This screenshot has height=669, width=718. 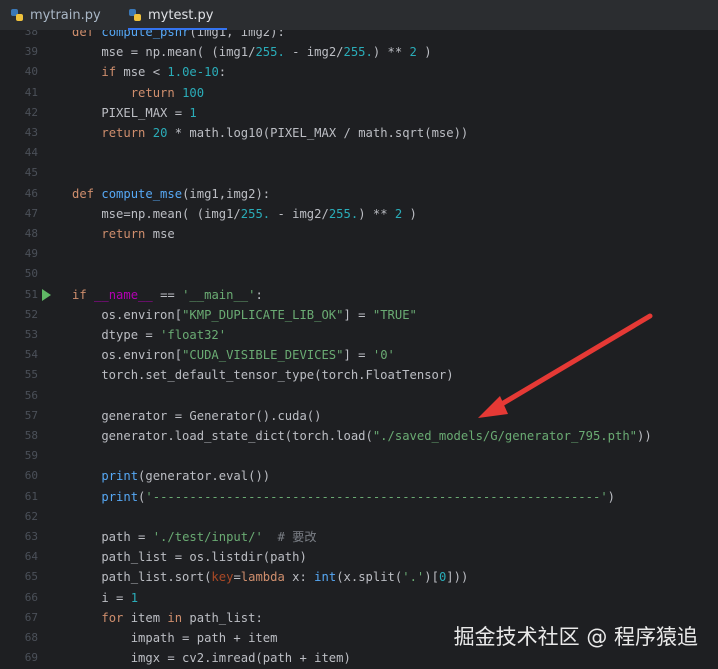 I want to click on annotation-arrow, so click(x=565, y=365).